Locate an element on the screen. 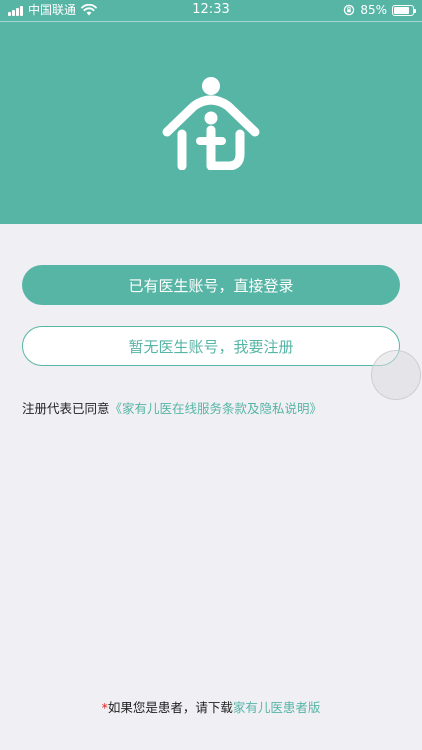  status-bar: 中国联通 12:33 85% is located at coordinates (211, 11).